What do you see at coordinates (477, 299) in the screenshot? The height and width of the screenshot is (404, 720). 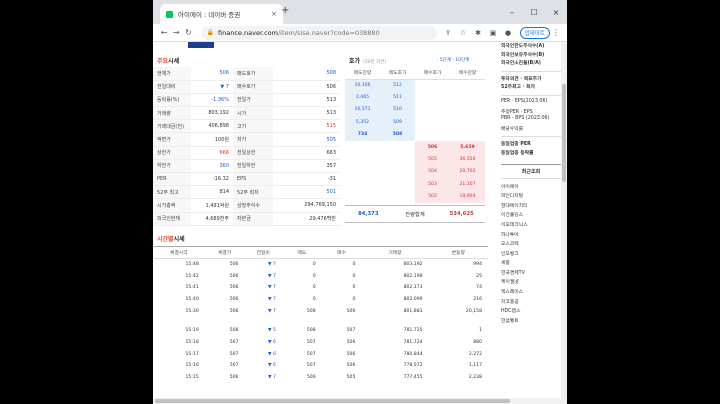 I see `trade-delta: 216` at bounding box center [477, 299].